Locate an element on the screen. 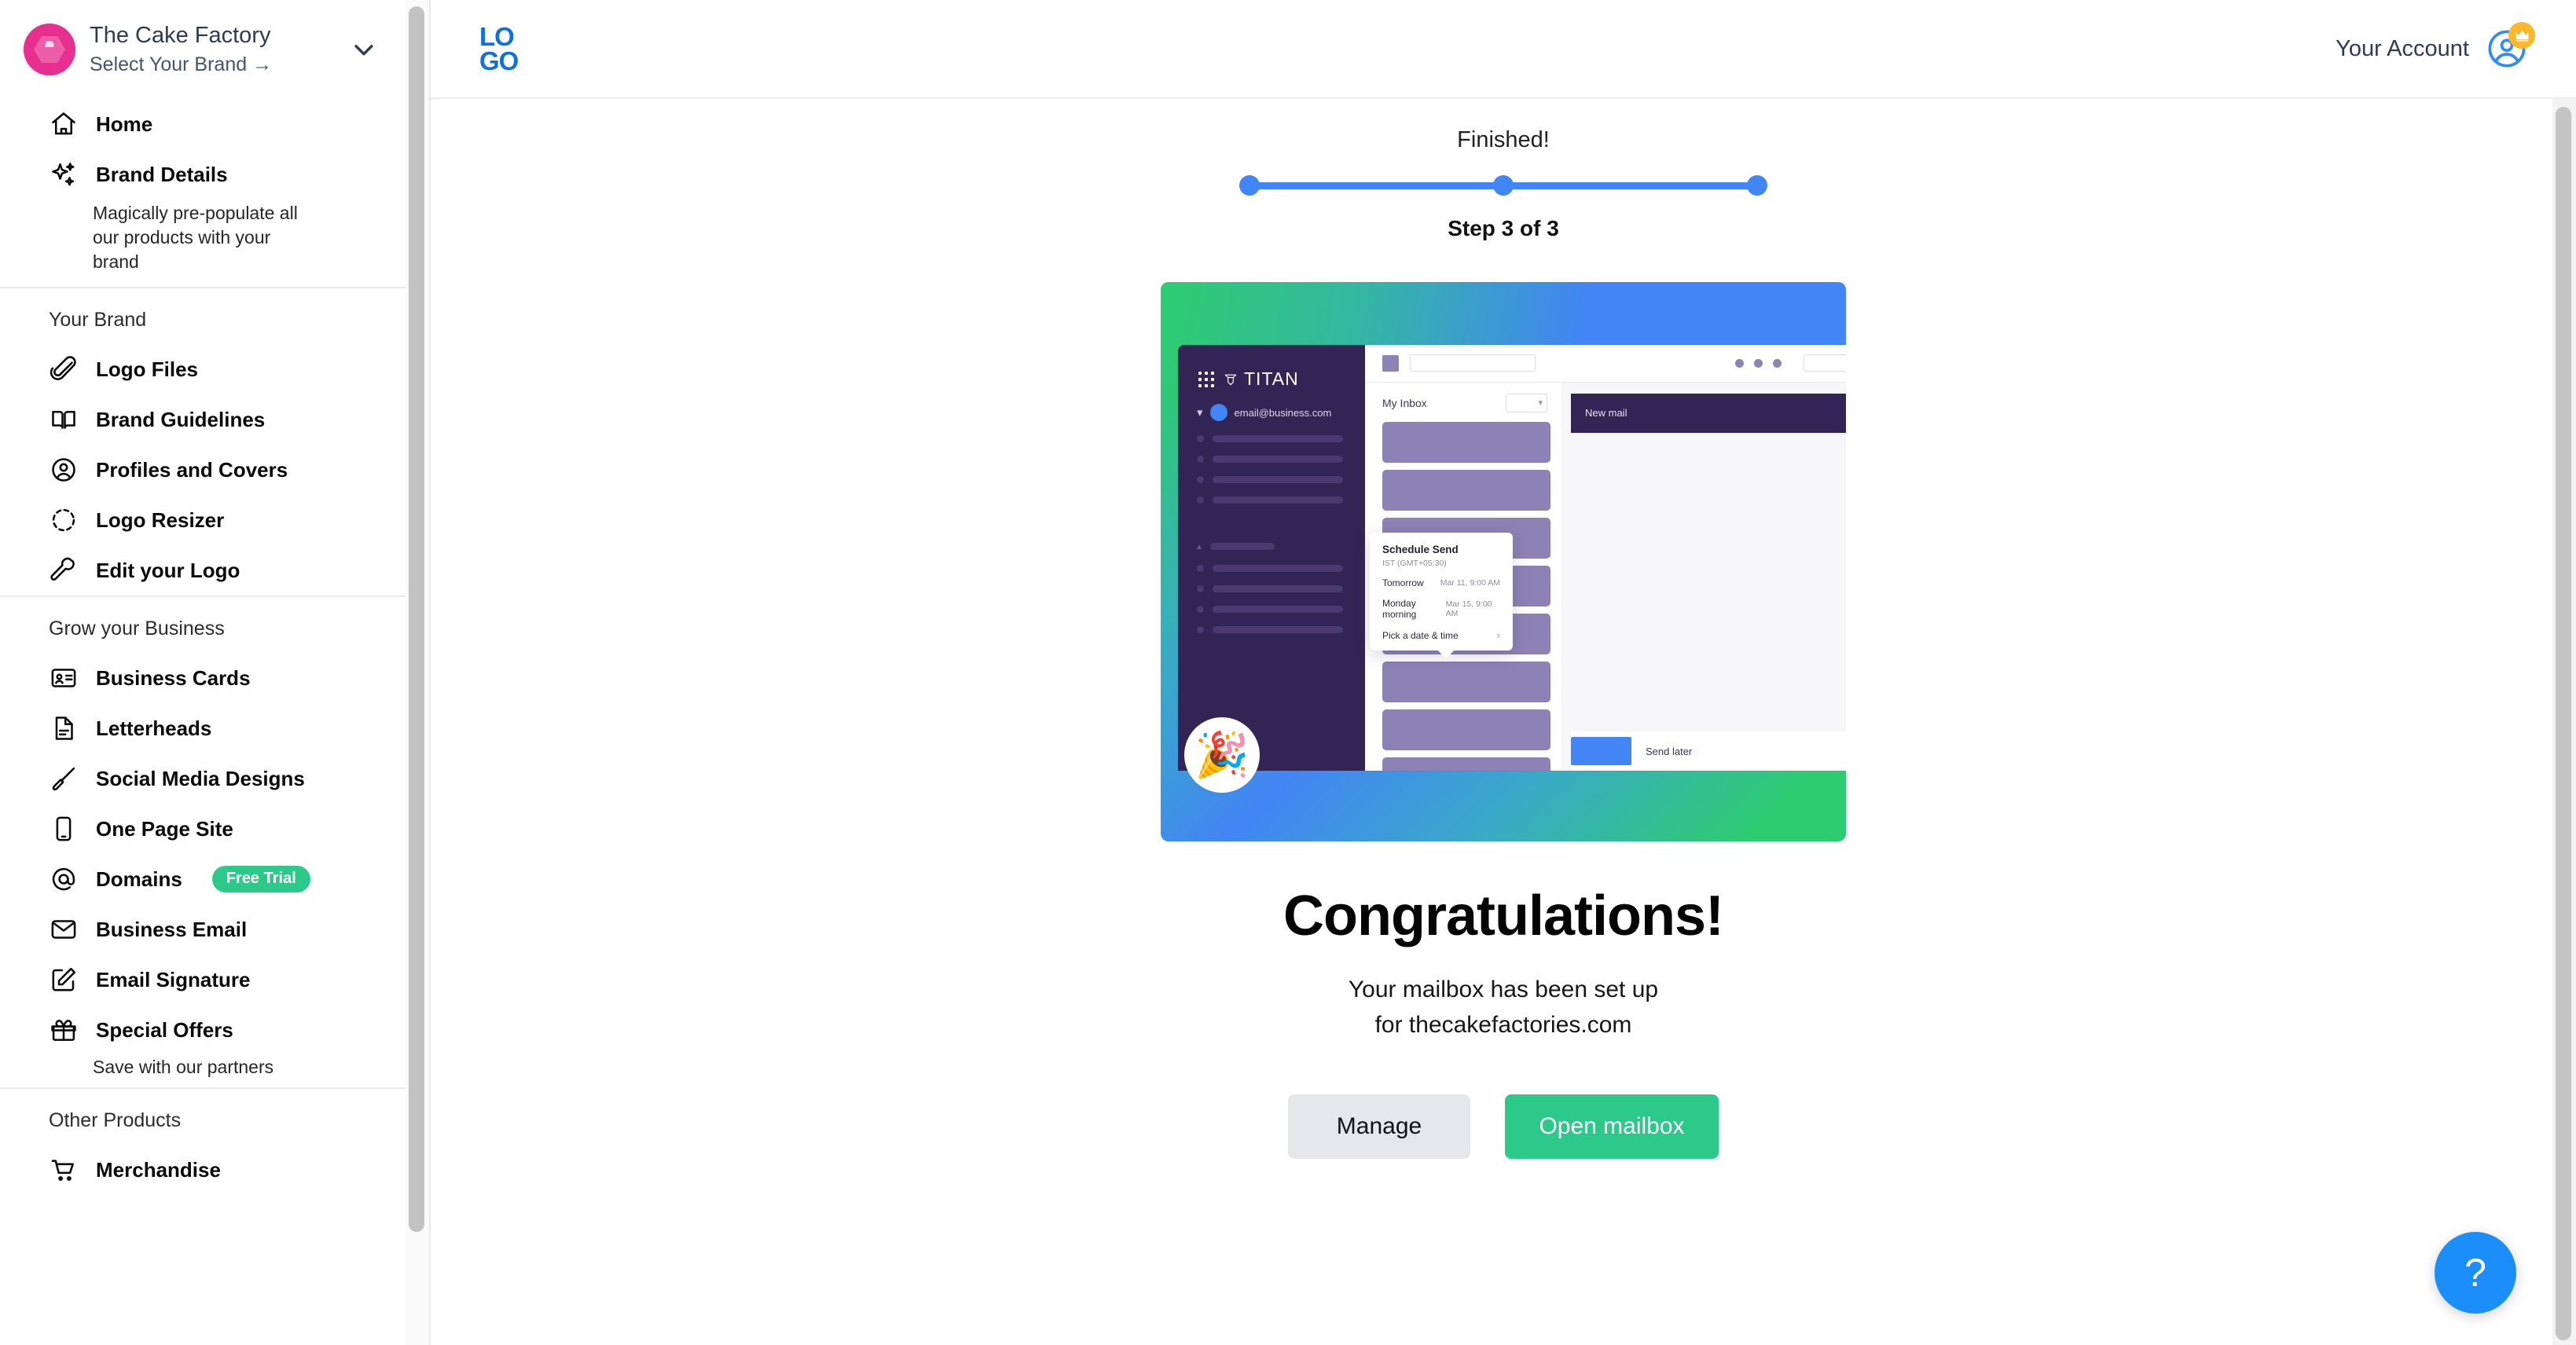  party-popper-icon: 🎉 is located at coordinates (1222, 755).